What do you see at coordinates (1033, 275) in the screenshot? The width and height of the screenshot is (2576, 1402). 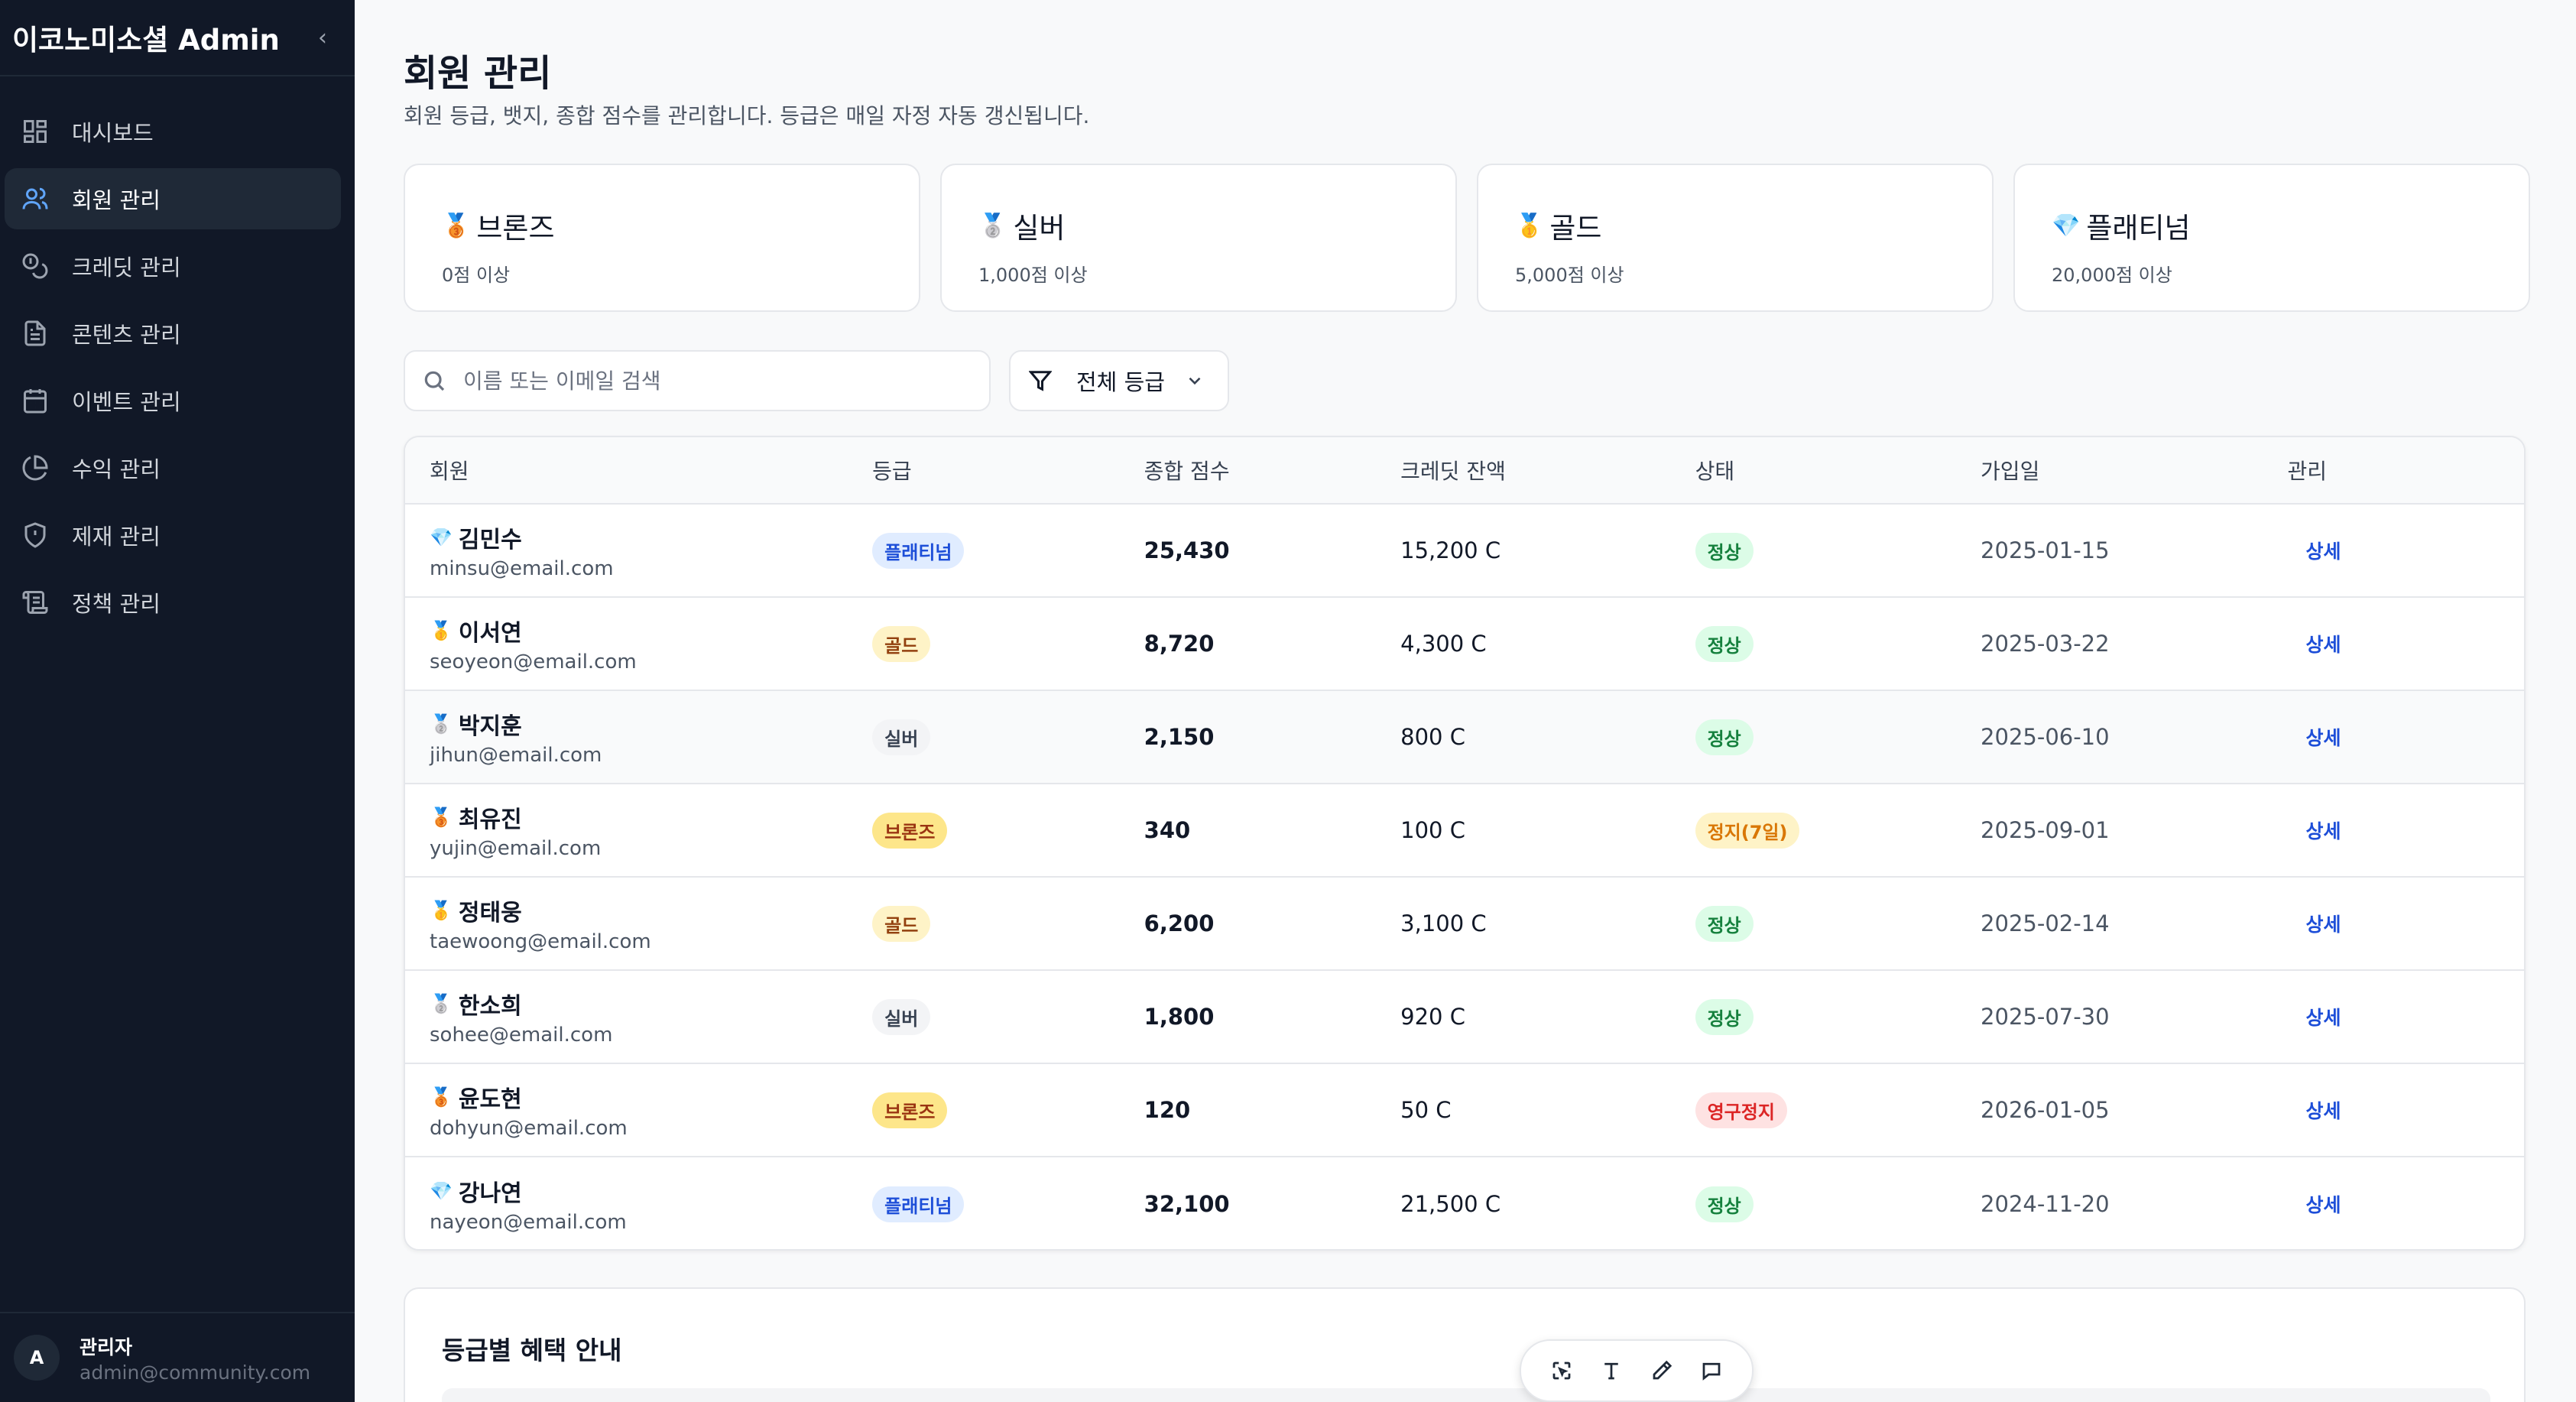 I see `tier-min-score: 1,000점 이상` at bounding box center [1033, 275].